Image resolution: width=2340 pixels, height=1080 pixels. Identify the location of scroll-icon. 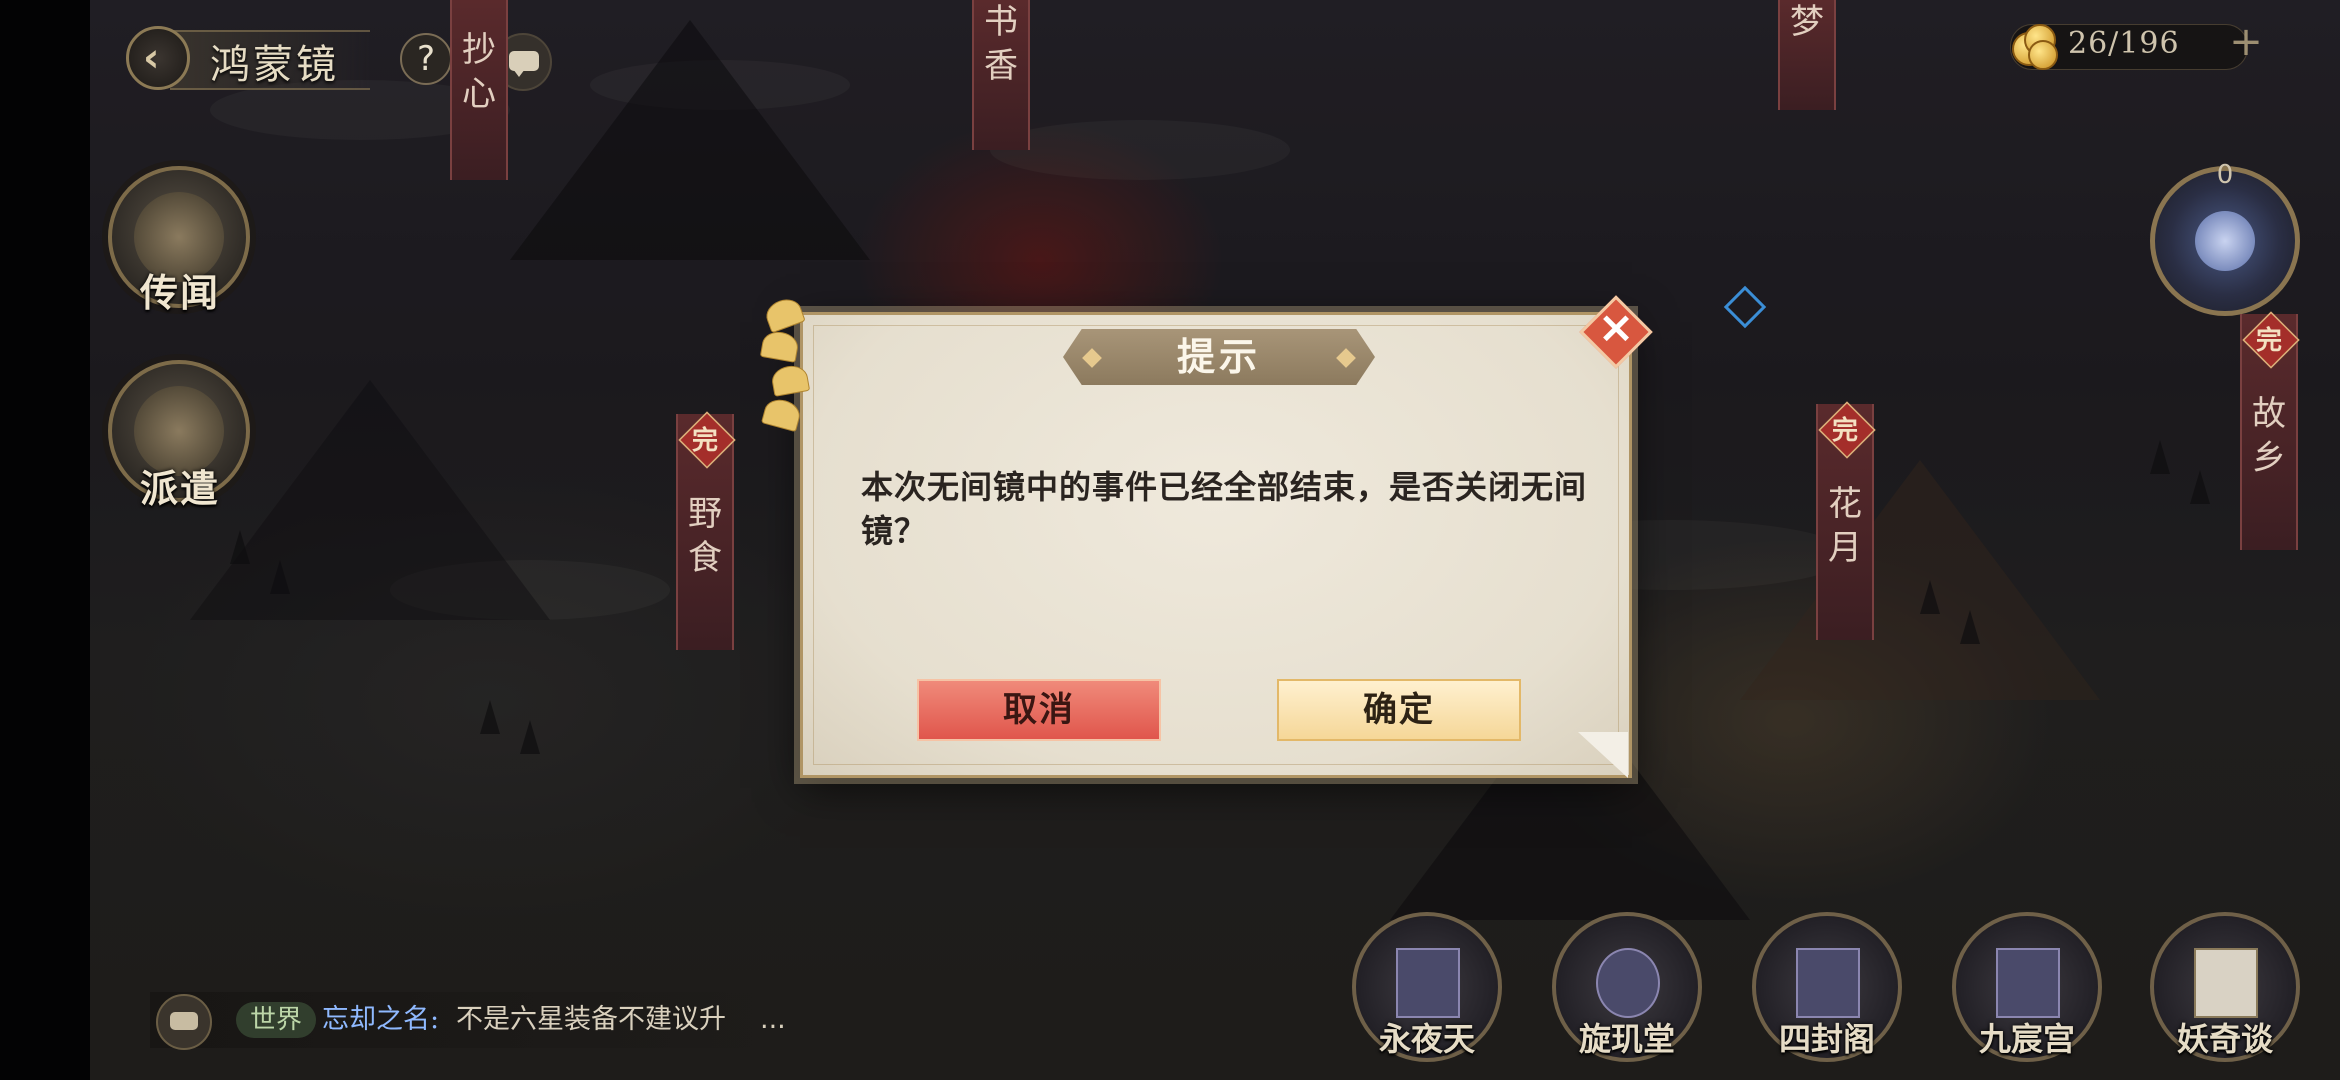
(1428, 983).